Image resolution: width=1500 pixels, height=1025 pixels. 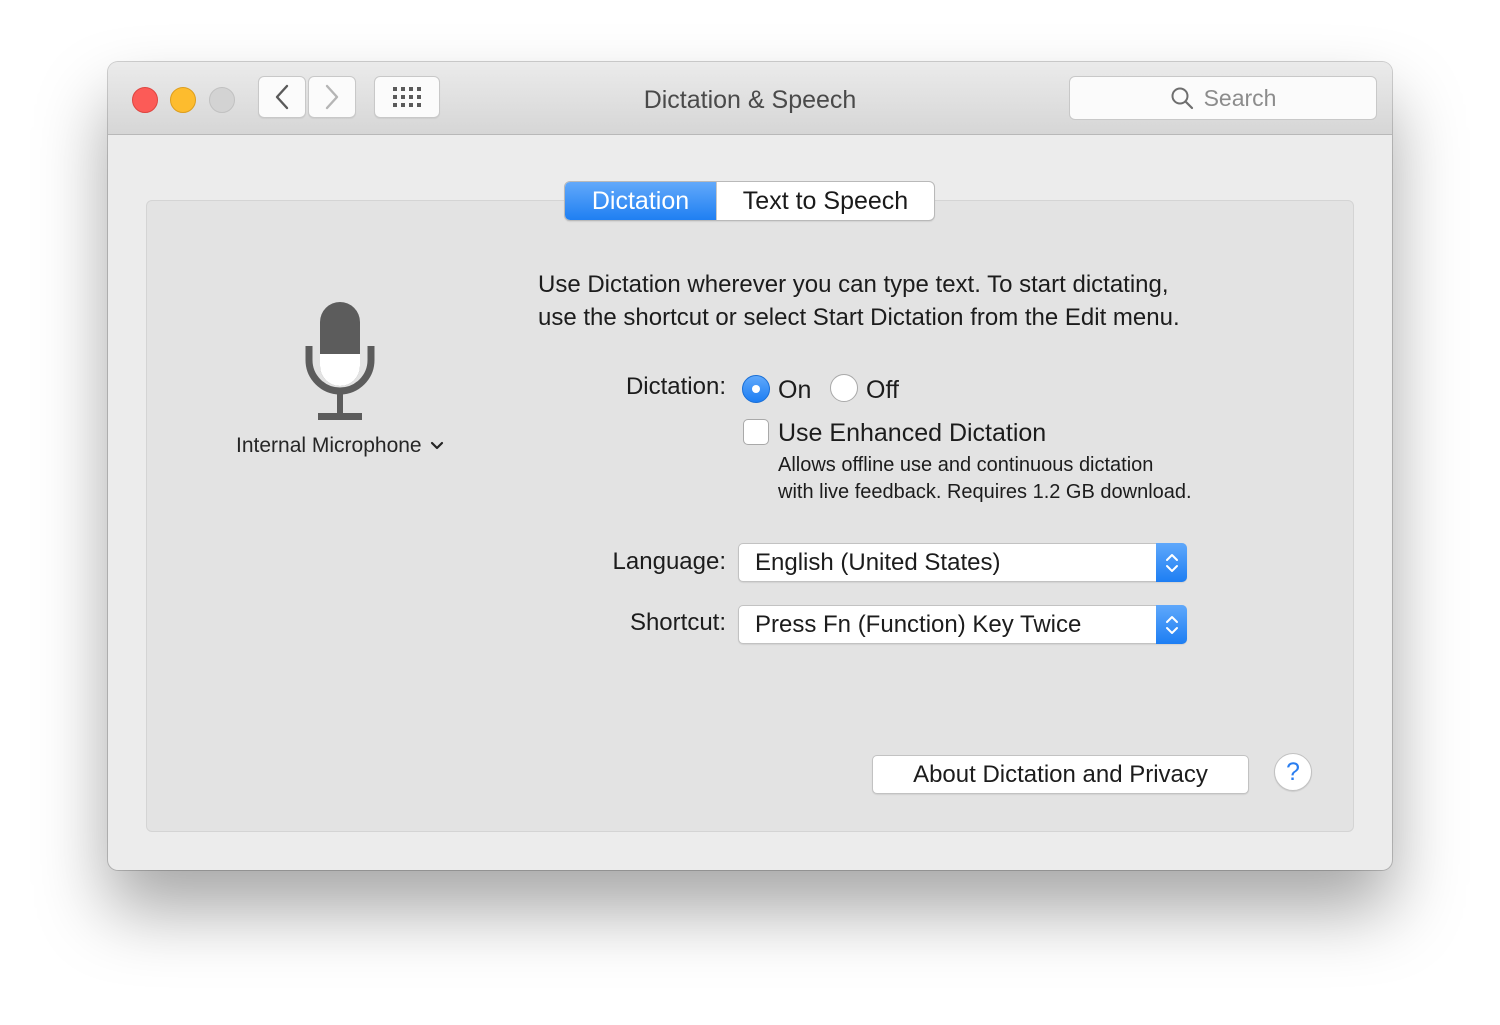 What do you see at coordinates (640, 201) in the screenshot?
I see `tab-dictation: Dictation` at bounding box center [640, 201].